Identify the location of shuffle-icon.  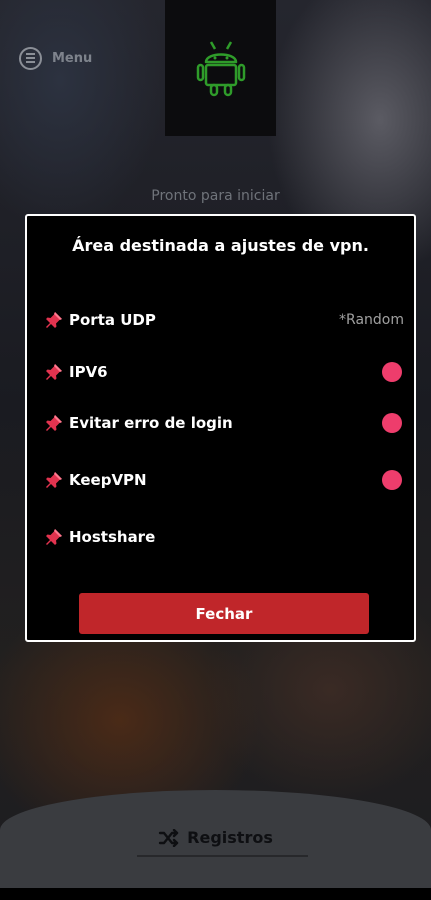
(168, 837).